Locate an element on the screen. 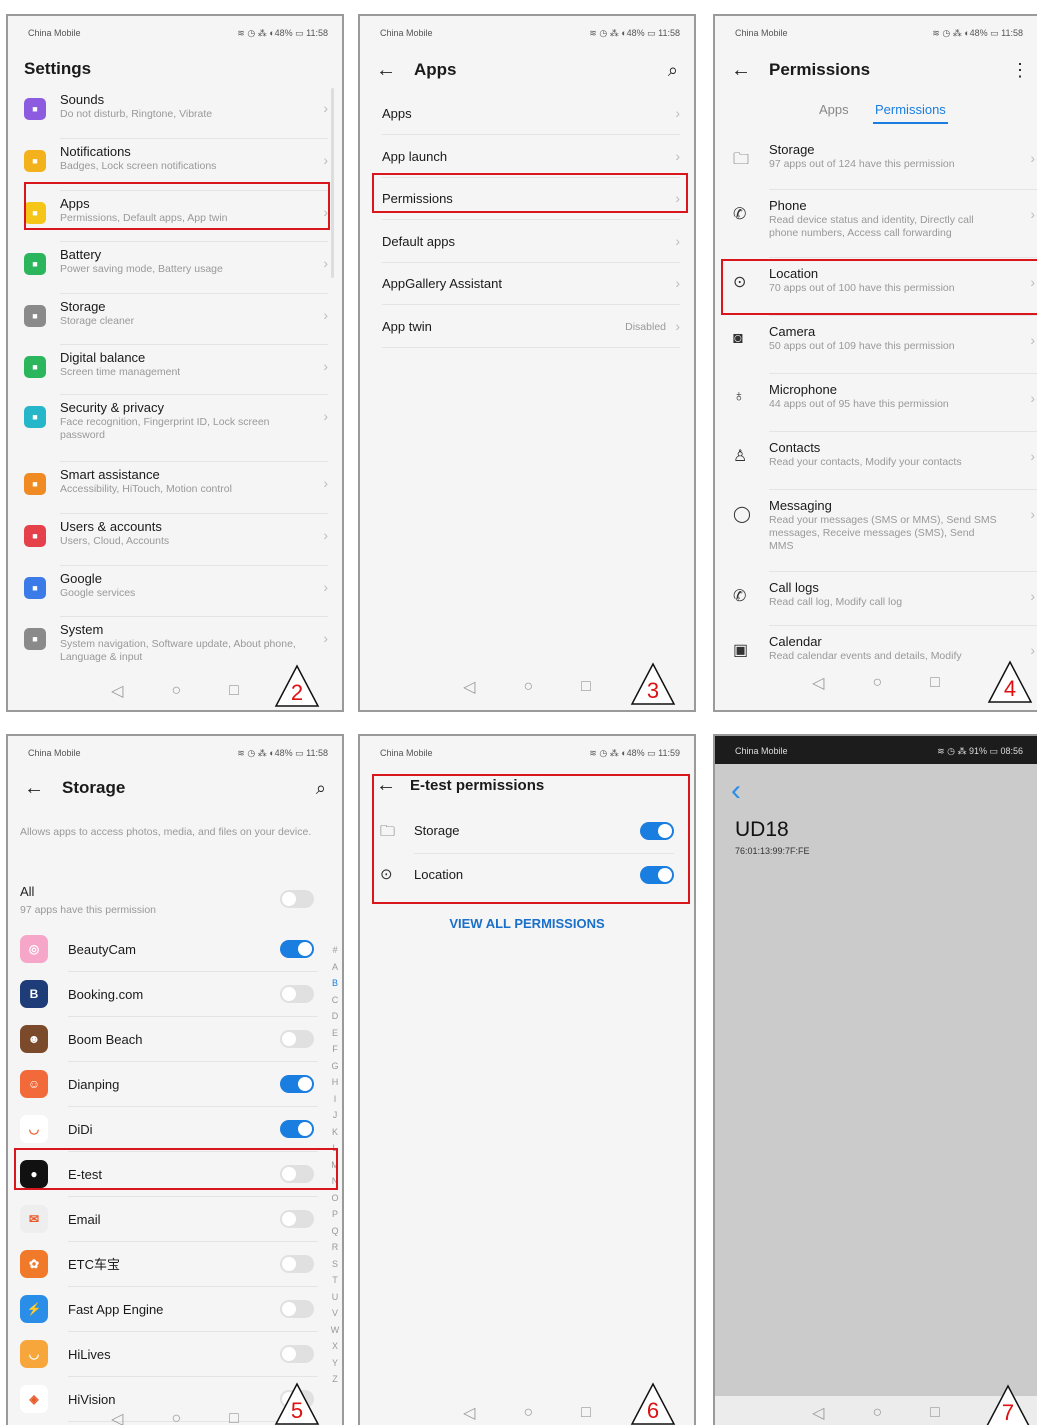 The width and height of the screenshot is (1037, 1425). index-letter: C is located at coordinates (335, 1000).